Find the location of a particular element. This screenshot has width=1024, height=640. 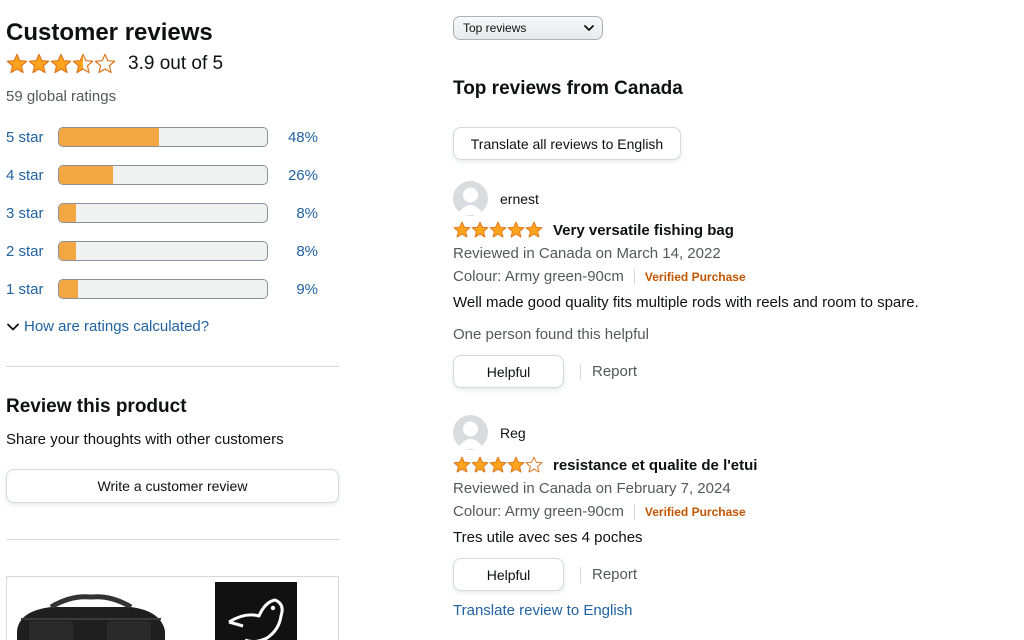

review-rating-title-row: Very versatile fishing bag is located at coordinates (593, 230).